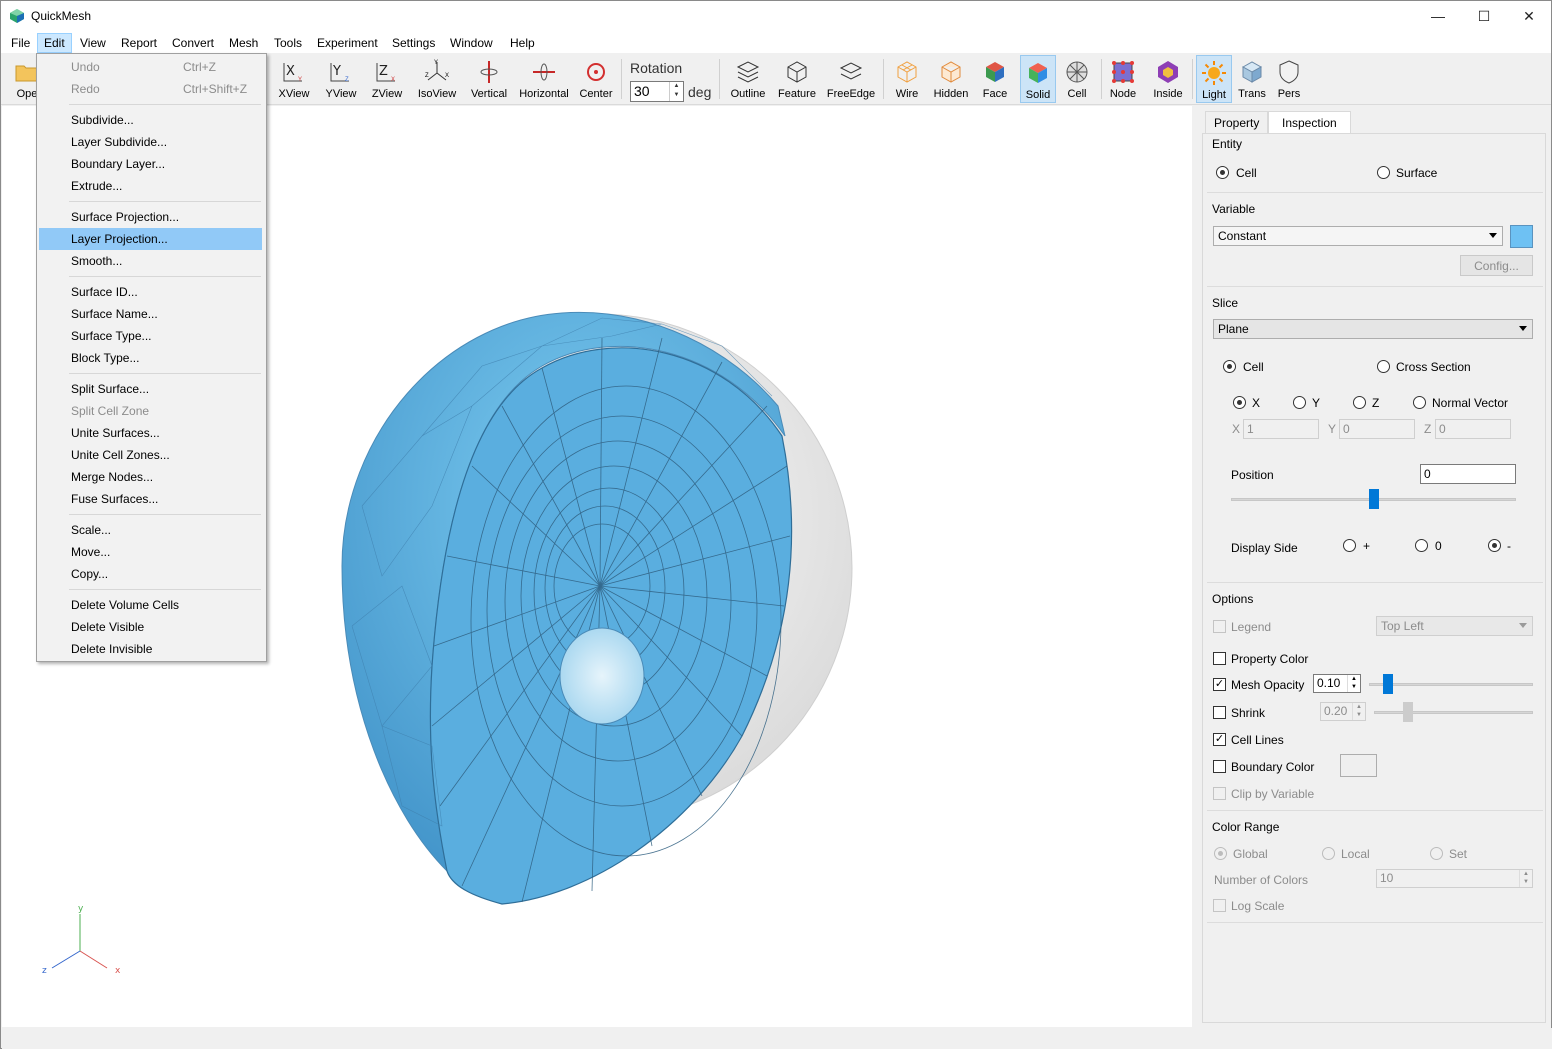 Image resolution: width=1552 pixels, height=1049 pixels. I want to click on solid-button: Solid, so click(1038, 79).